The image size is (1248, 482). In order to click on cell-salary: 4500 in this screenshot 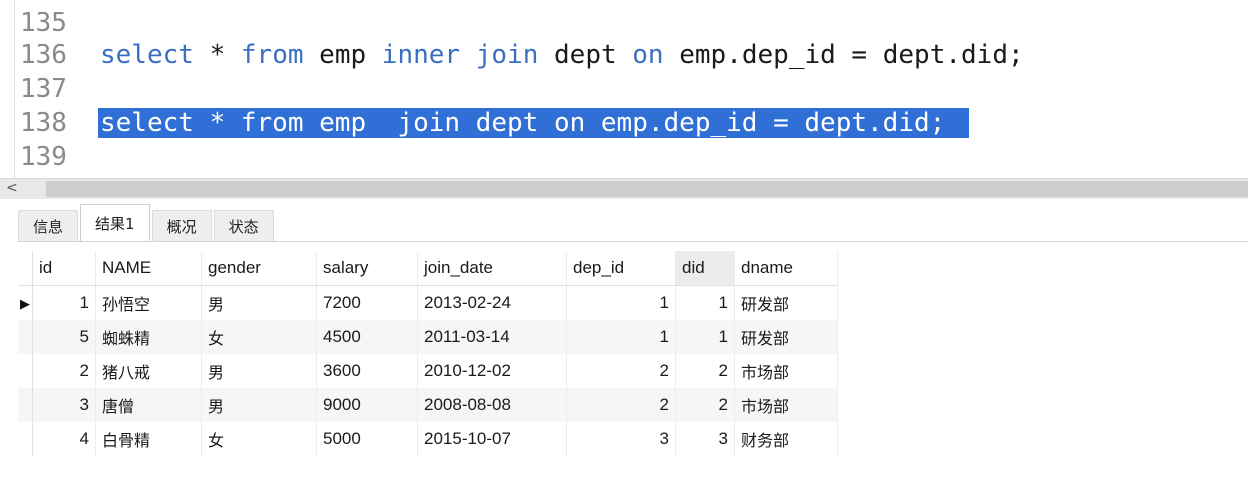, I will do `click(367, 337)`.